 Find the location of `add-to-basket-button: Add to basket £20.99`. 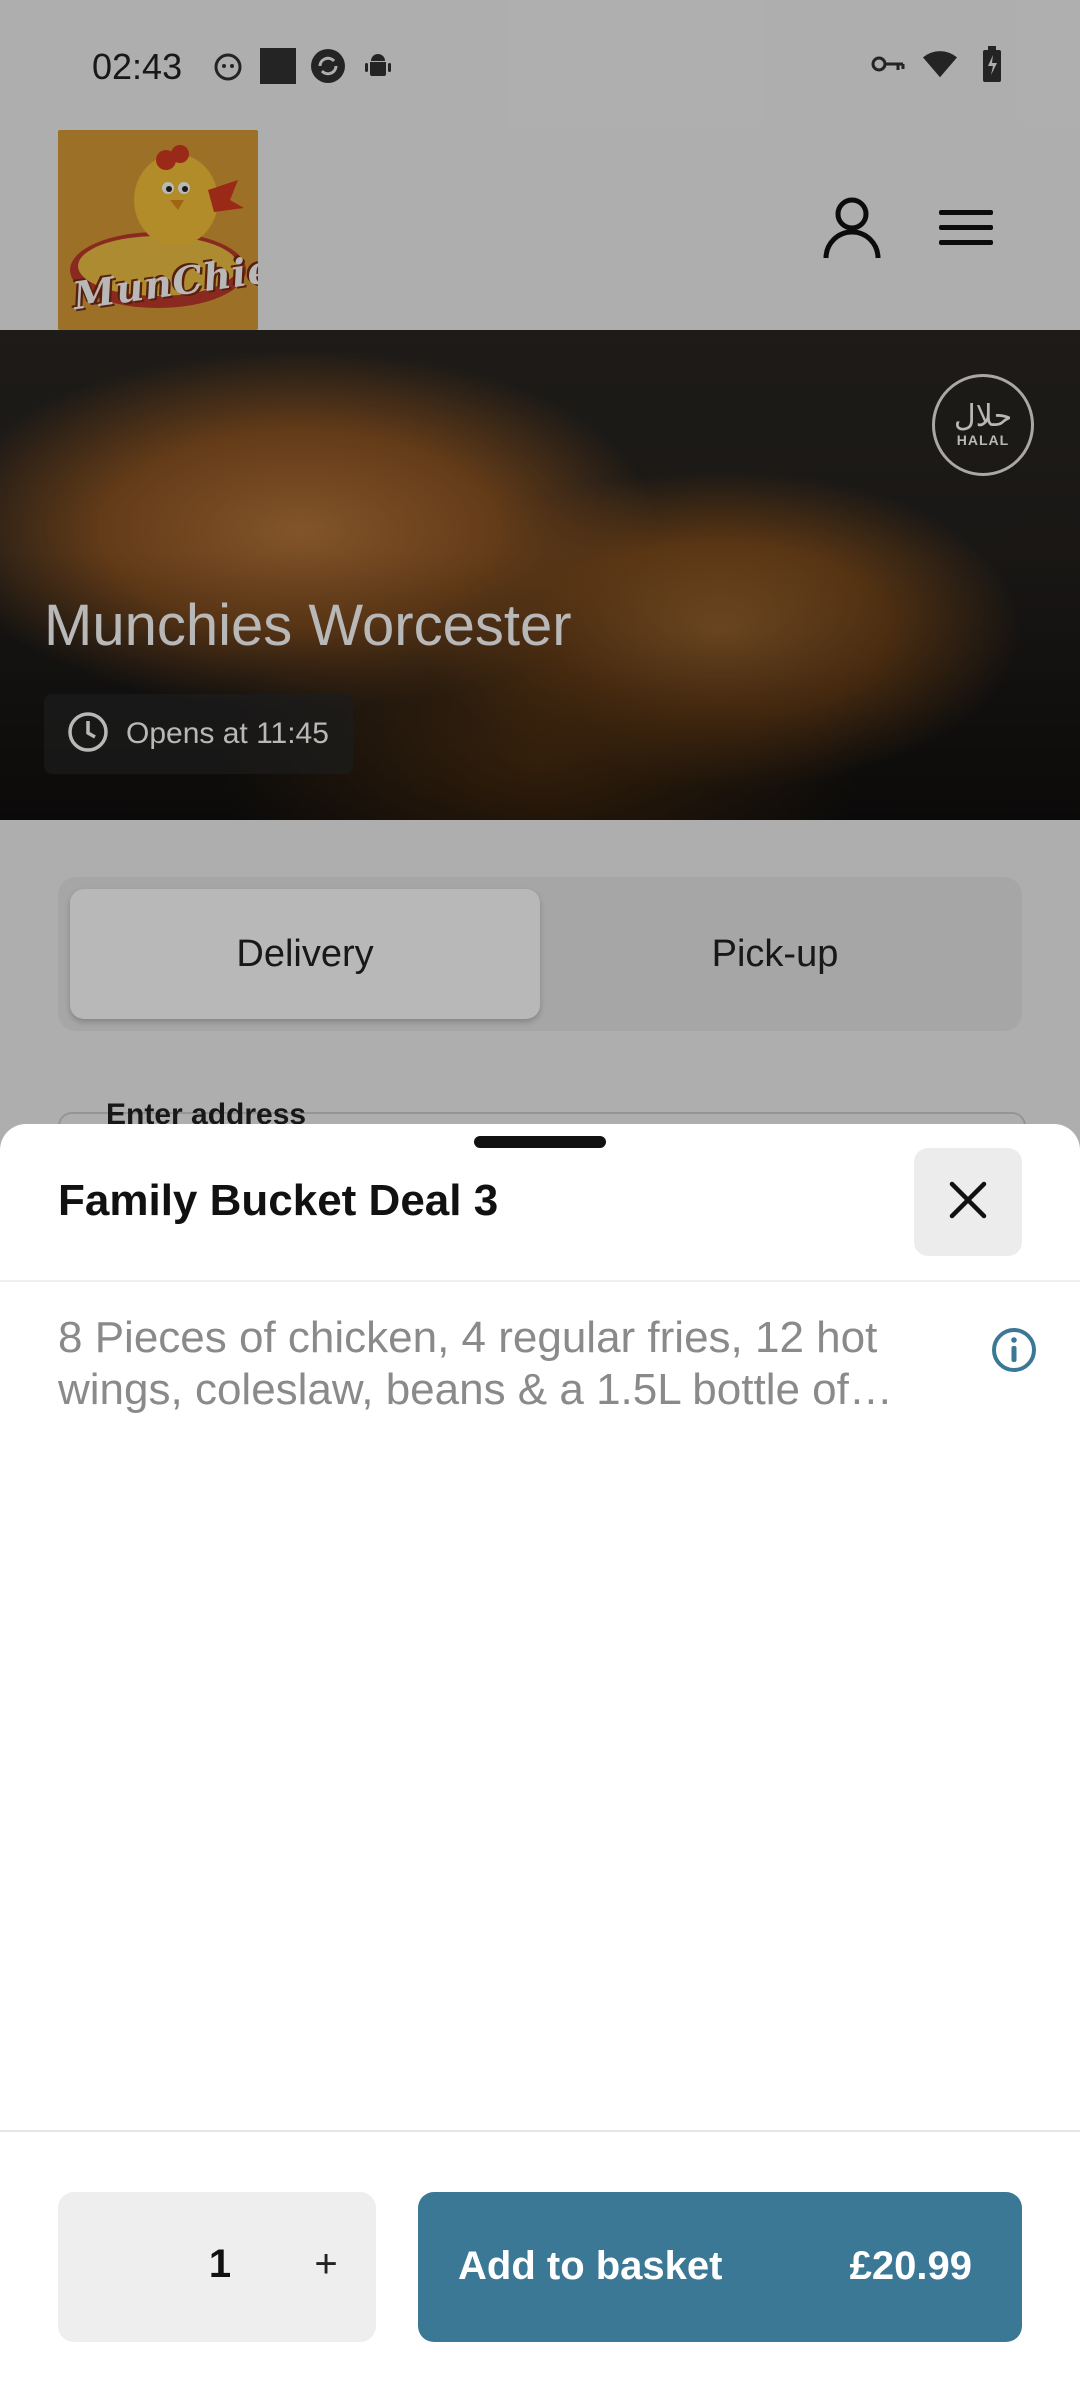

add-to-basket-button: Add to basket £20.99 is located at coordinates (720, 2267).